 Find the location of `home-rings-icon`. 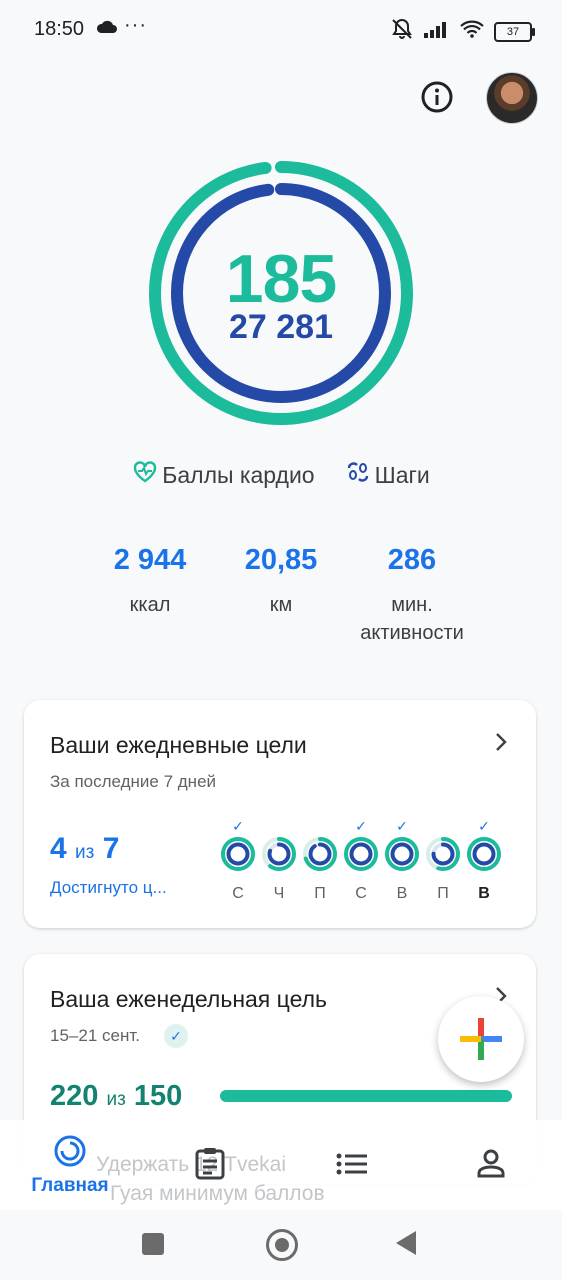

home-rings-icon is located at coordinates (70, 1151).